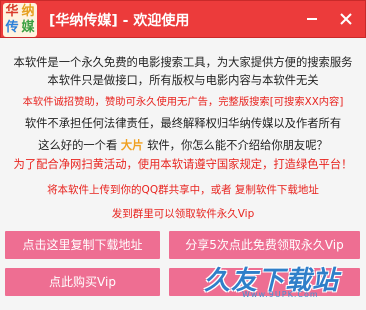 The width and height of the screenshot is (366, 310). I want to click on intro-line-2: 本软件只是做接口，所有版权与电影内容与本软件无关, so click(183, 80).